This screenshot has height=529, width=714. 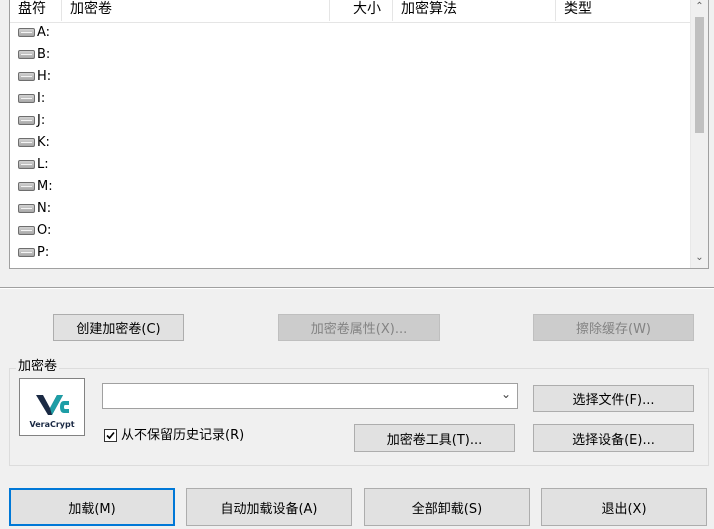 I want to click on drive-row: I:, so click(x=350, y=99).